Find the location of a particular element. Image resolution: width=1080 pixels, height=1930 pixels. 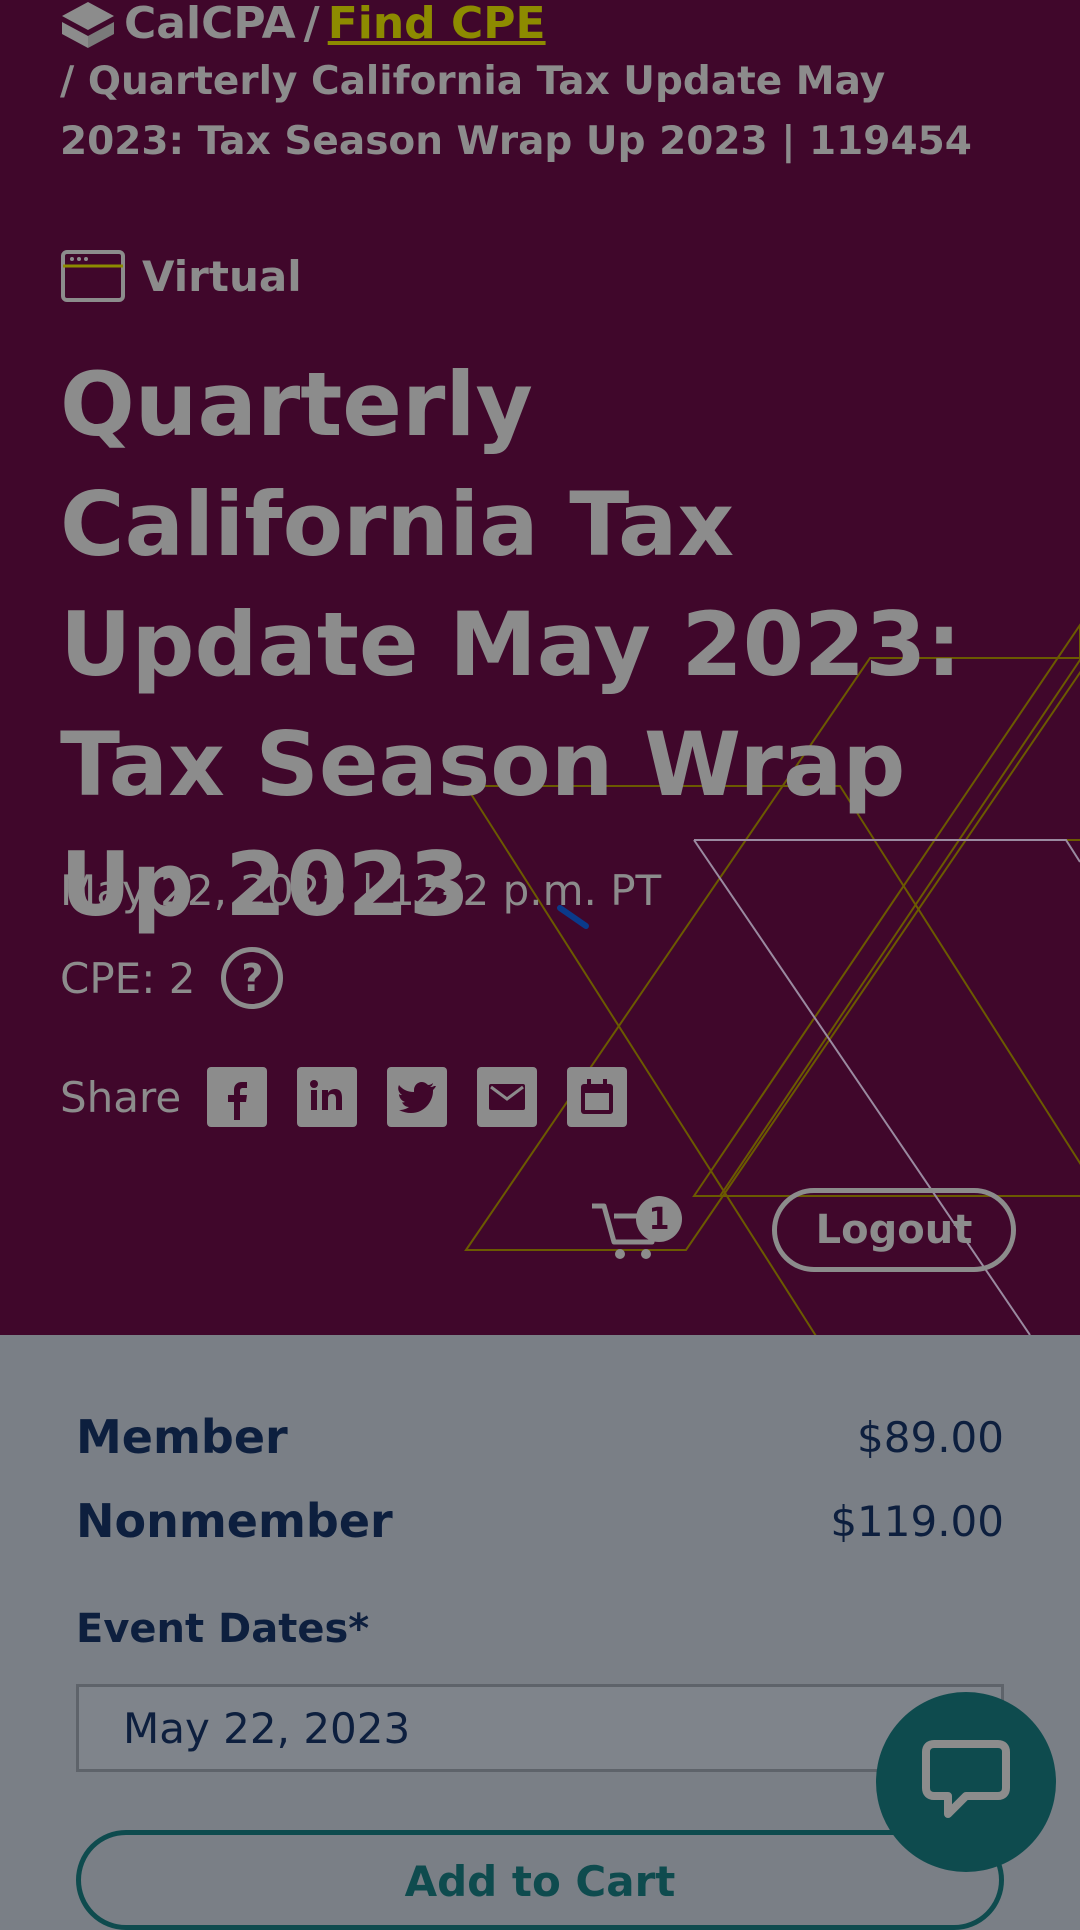

event-format: Virtual is located at coordinates (181, 276).